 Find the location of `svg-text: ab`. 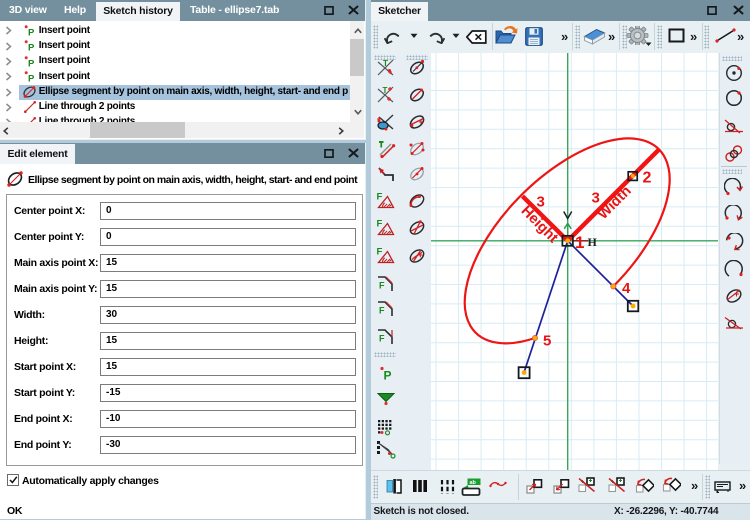

svg-text: ab is located at coordinates (472, 483).